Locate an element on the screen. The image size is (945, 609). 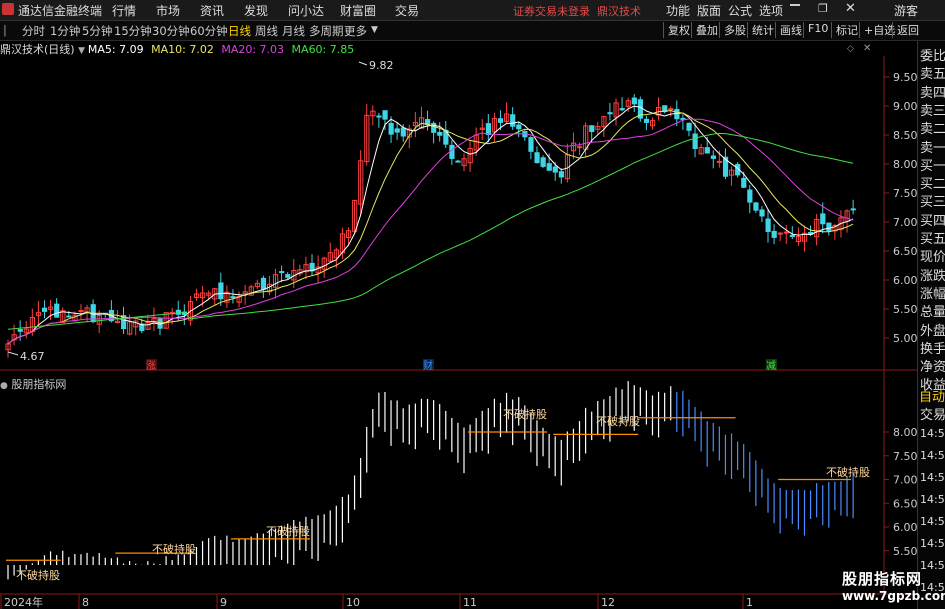
side-label: 涨幅 is located at coordinates (932, 294).